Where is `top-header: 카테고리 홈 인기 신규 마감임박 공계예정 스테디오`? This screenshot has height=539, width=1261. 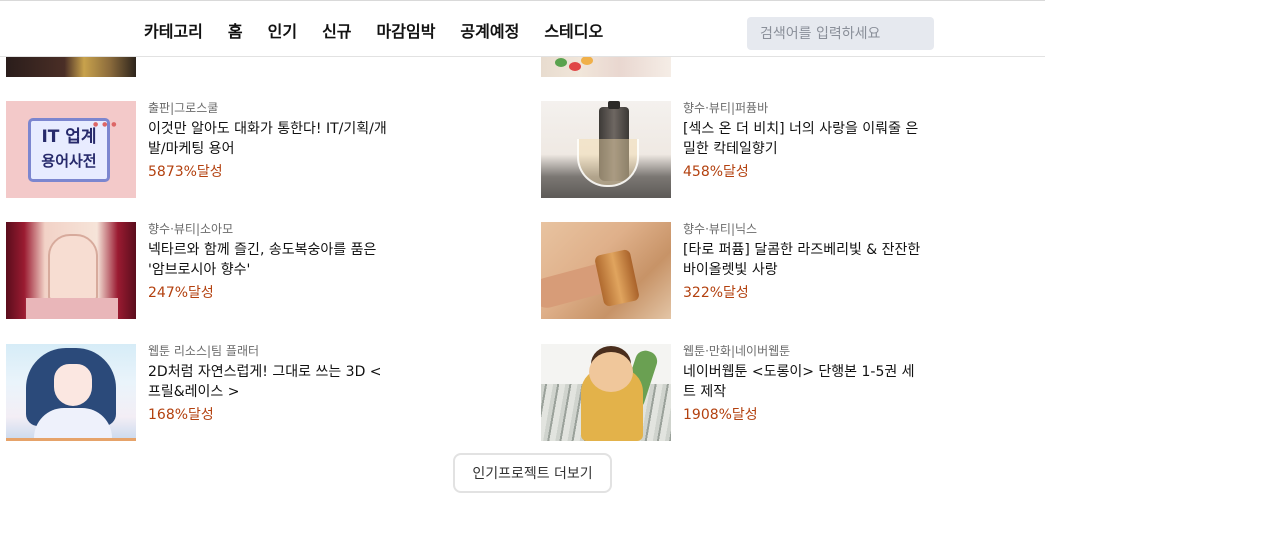
top-header: 카테고리 홈 인기 신규 마감임박 공계예정 스테디오 is located at coordinates (522, 28).